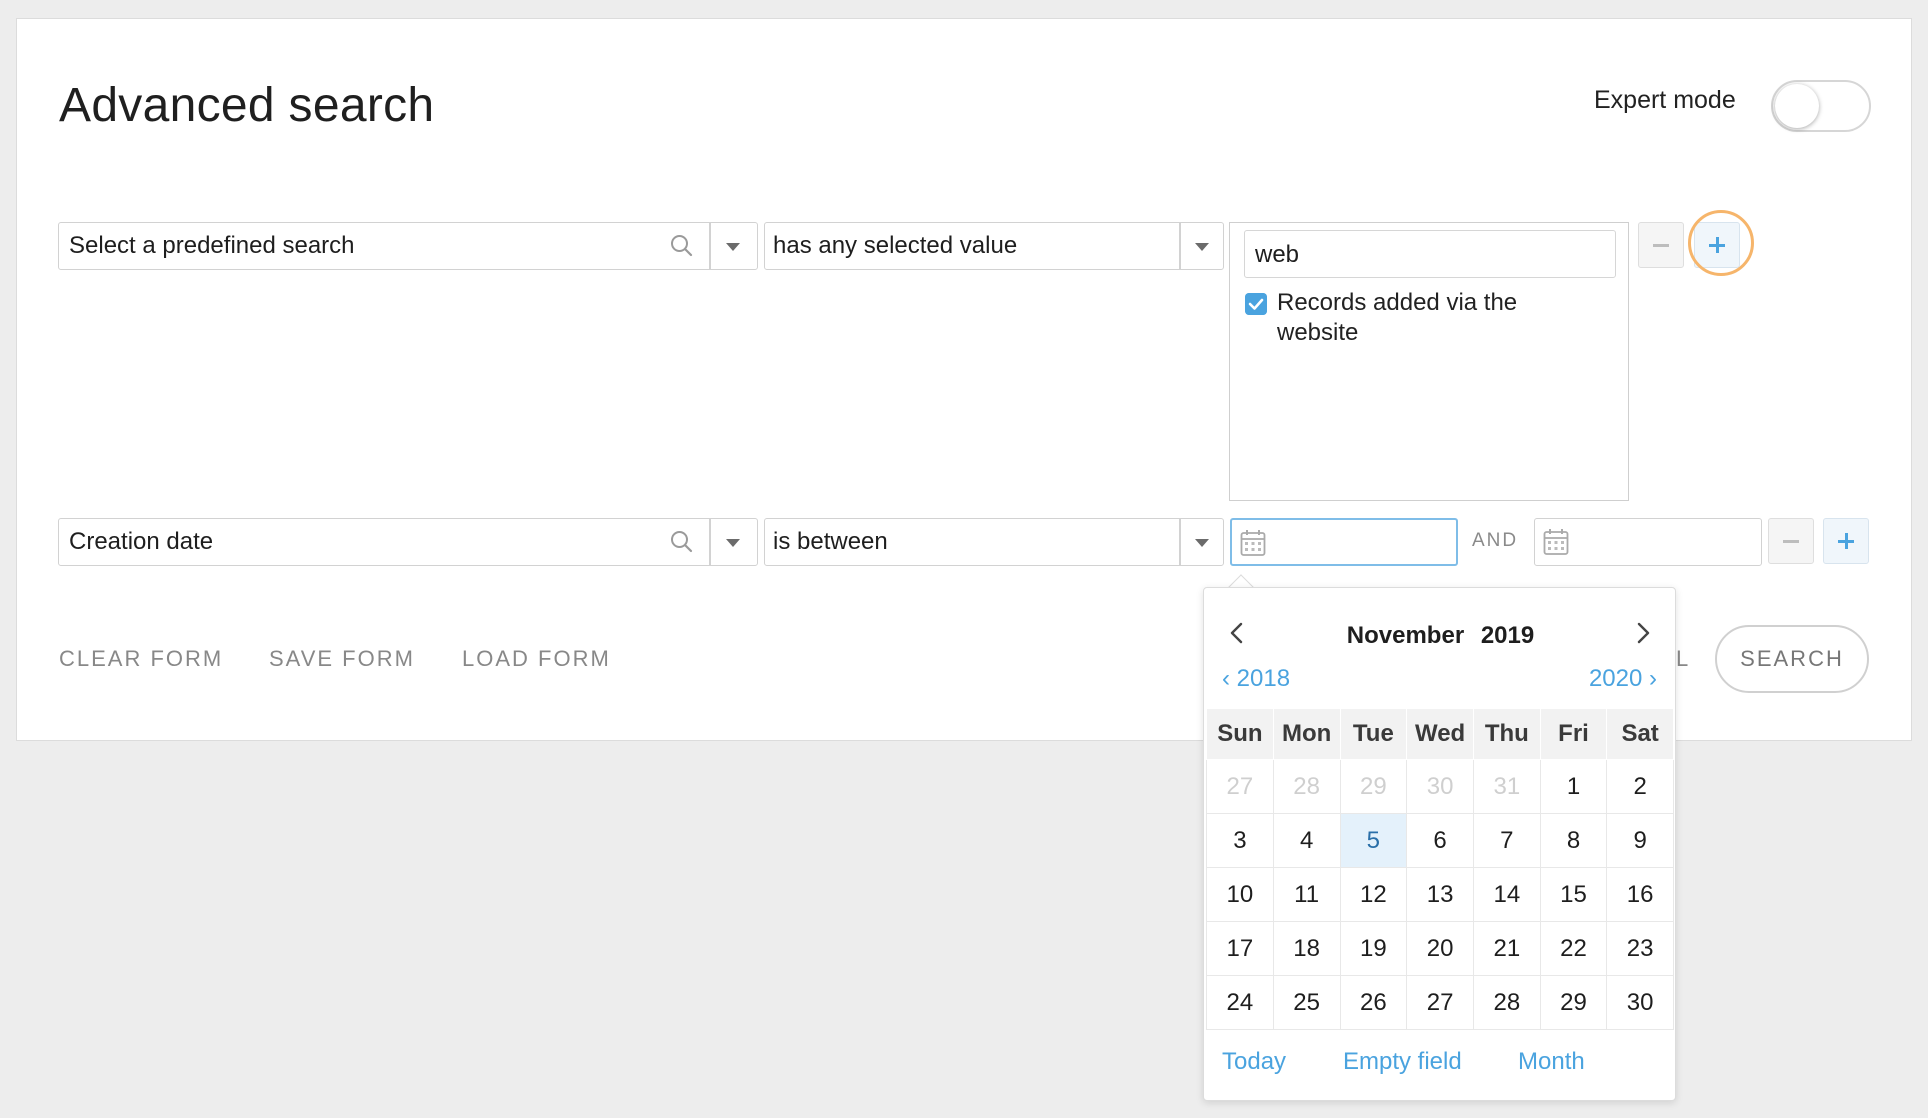 The height and width of the screenshot is (1118, 1928). What do you see at coordinates (1661, 245) in the screenshot?
I see `remove-row1-button` at bounding box center [1661, 245].